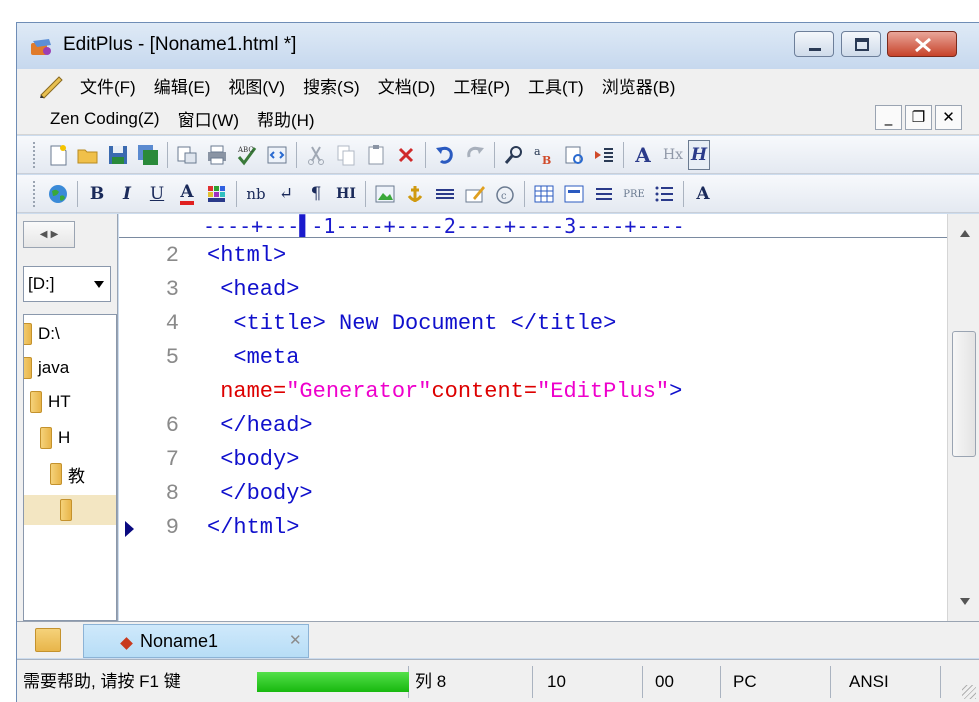 This screenshot has height=702, width=979. I want to click on new-file-button, so click(58, 155).